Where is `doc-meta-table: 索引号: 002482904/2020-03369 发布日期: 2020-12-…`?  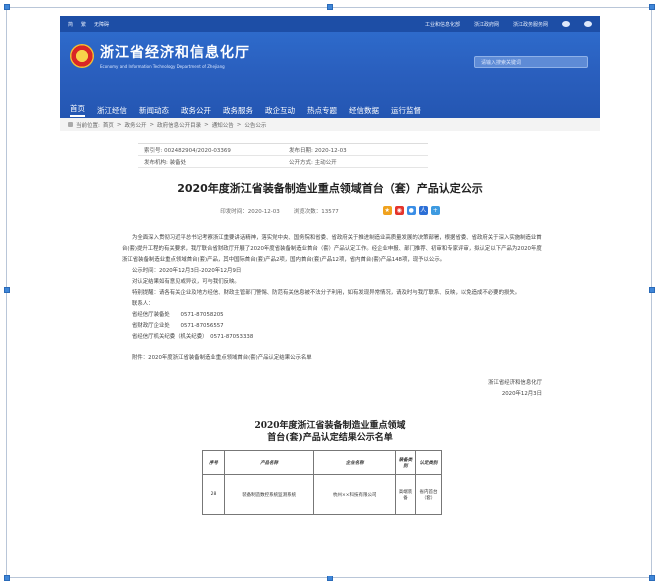
doc-meta-table: 索引号: 002482904/2020-03369 发布日期: 2020-12-… is located at coordinates (283, 155).